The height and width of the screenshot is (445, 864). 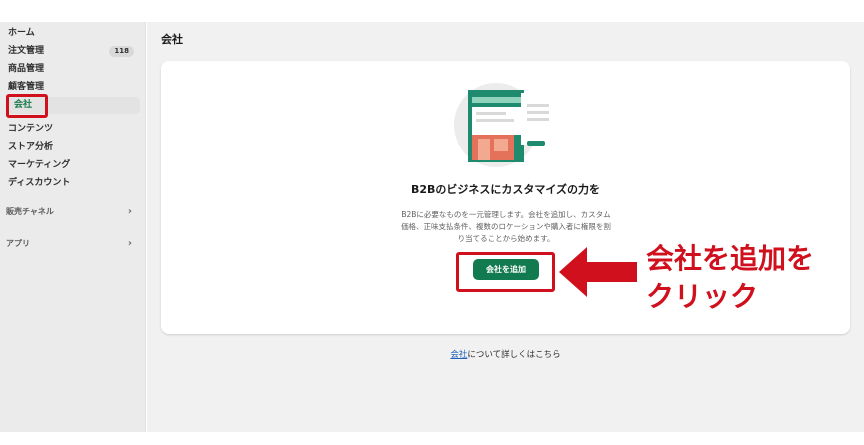 What do you see at coordinates (26, 51) in the screenshot?
I see `sidebar-item-label: 注文管理` at bounding box center [26, 51].